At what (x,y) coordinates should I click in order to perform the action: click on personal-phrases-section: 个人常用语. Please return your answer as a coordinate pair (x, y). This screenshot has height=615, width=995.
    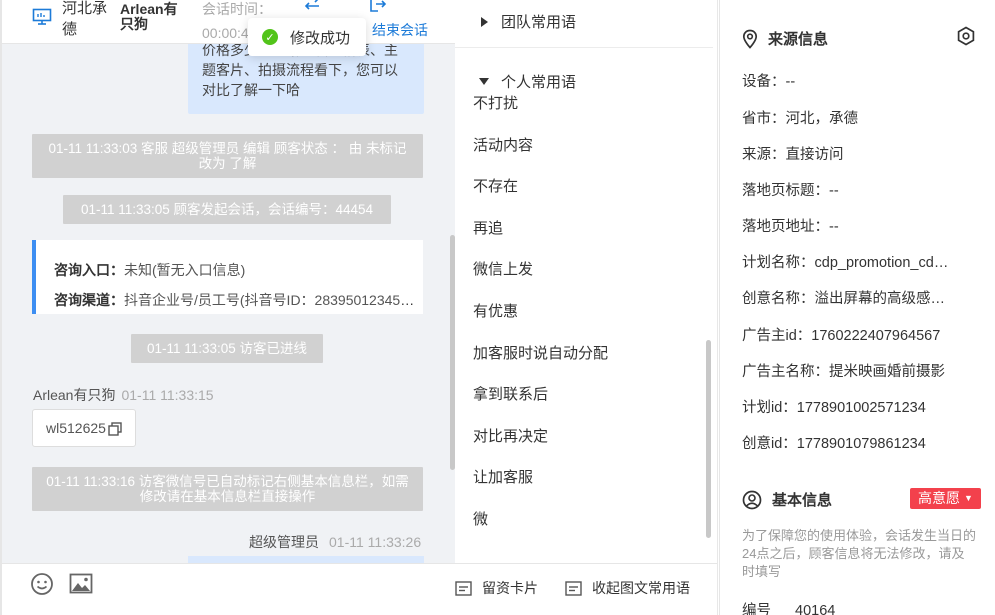
    Looking at the image, I should click on (527, 81).